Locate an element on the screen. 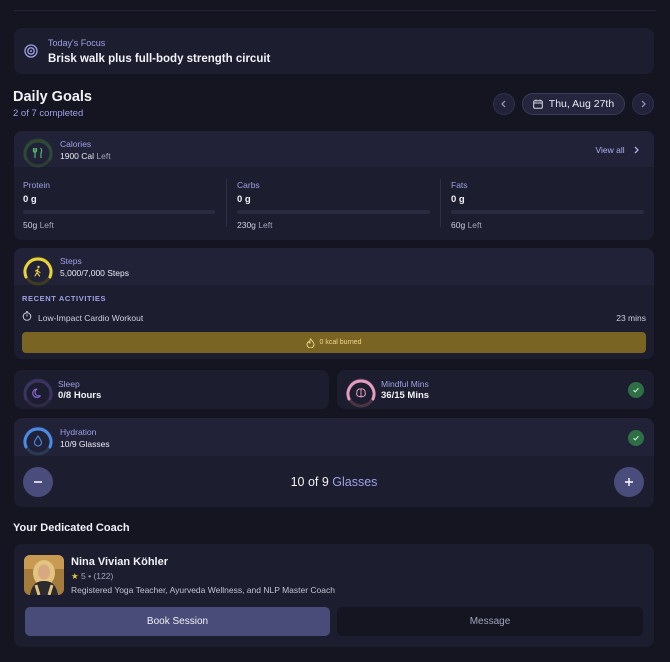  glasses-counter: 10 of 9 Glasses is located at coordinates (334, 482).